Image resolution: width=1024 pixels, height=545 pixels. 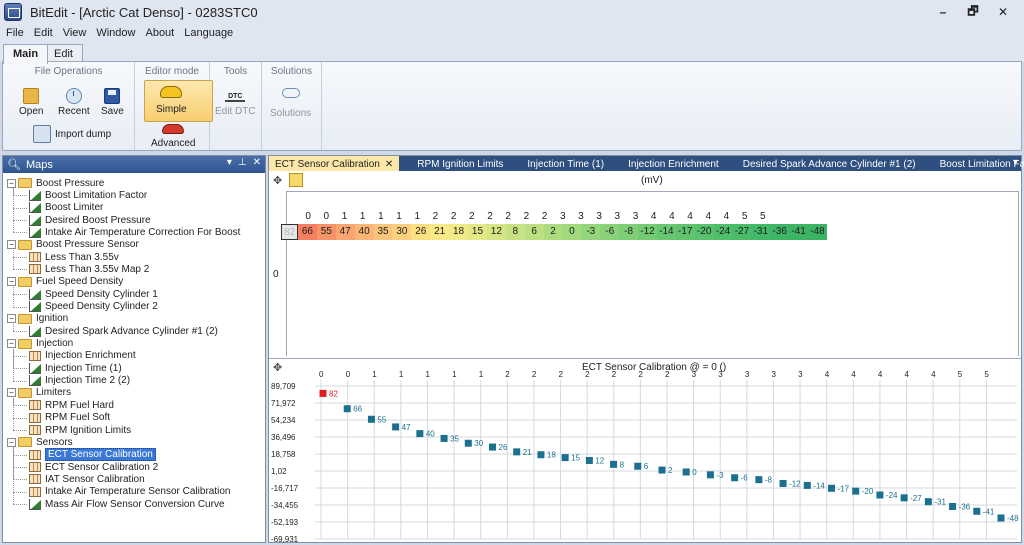 I want to click on tree-folder: − Ignition, so click(x=37, y=319).